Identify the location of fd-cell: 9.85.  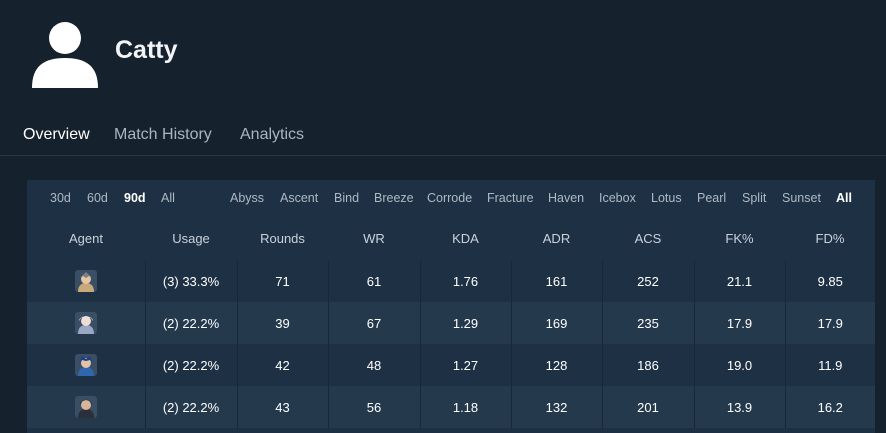
(829, 281).